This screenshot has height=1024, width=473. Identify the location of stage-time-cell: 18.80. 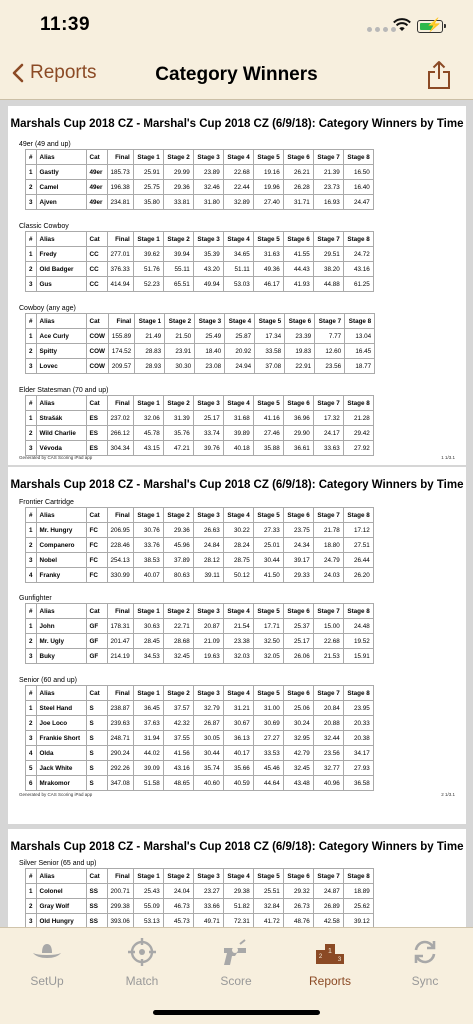
(328, 545).